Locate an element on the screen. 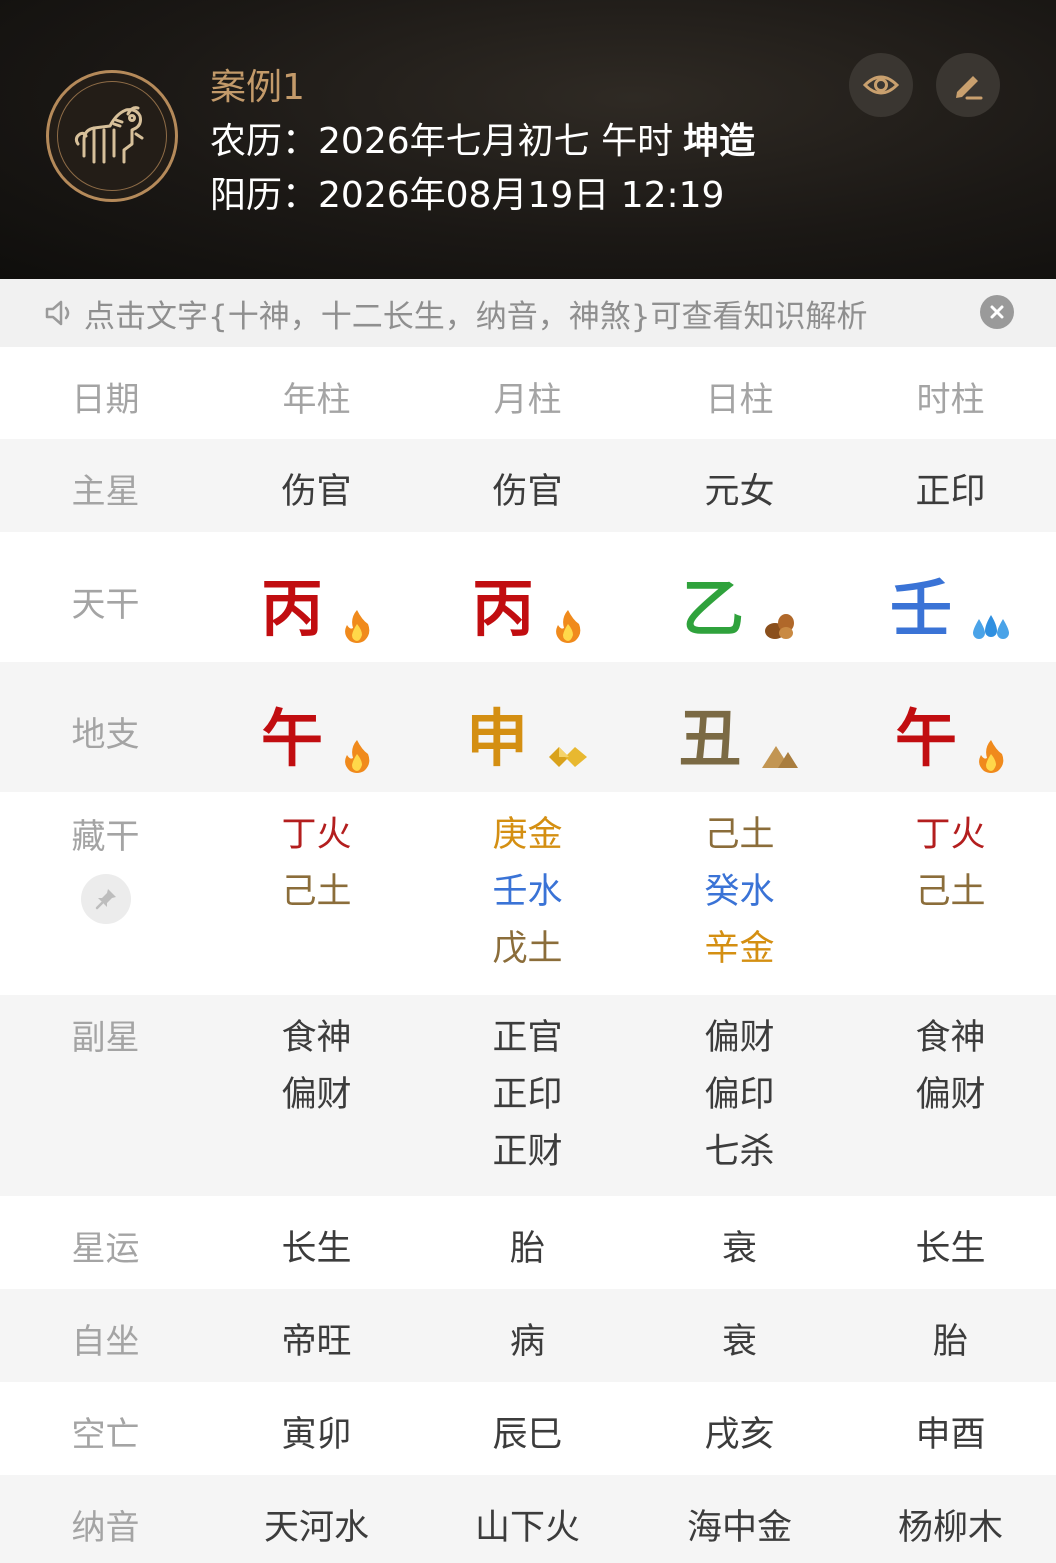 Image resolution: width=1056 pixels, height=1563 pixels. pin-icon is located at coordinates (105, 899).